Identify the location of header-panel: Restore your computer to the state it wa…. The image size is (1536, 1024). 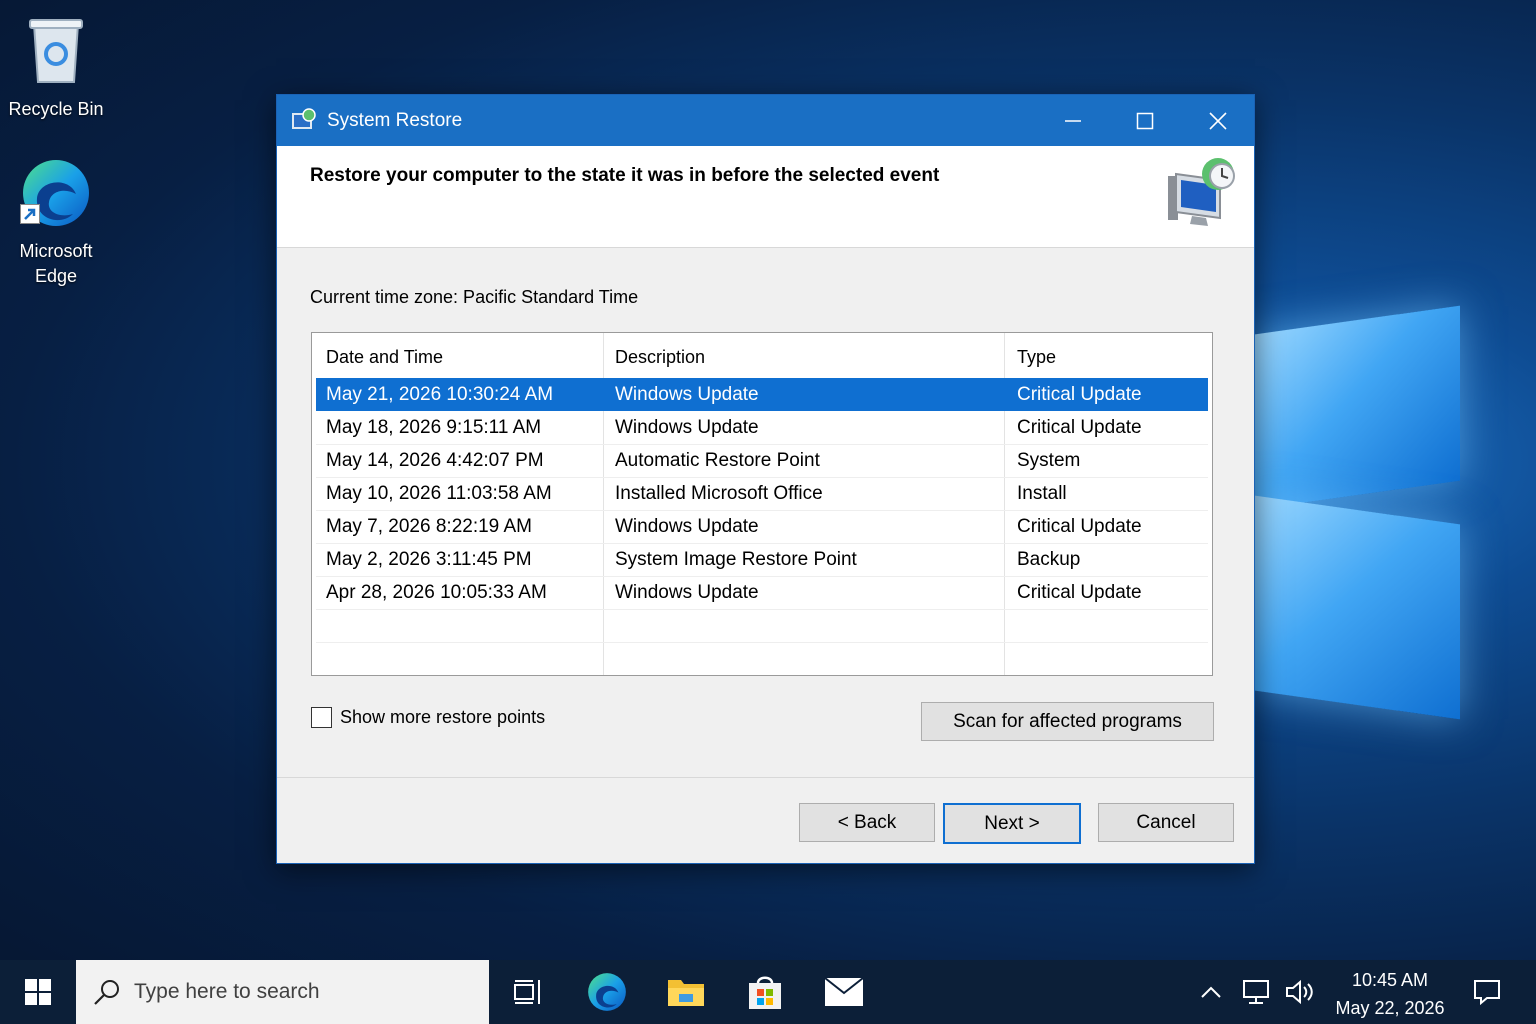
(765, 197).